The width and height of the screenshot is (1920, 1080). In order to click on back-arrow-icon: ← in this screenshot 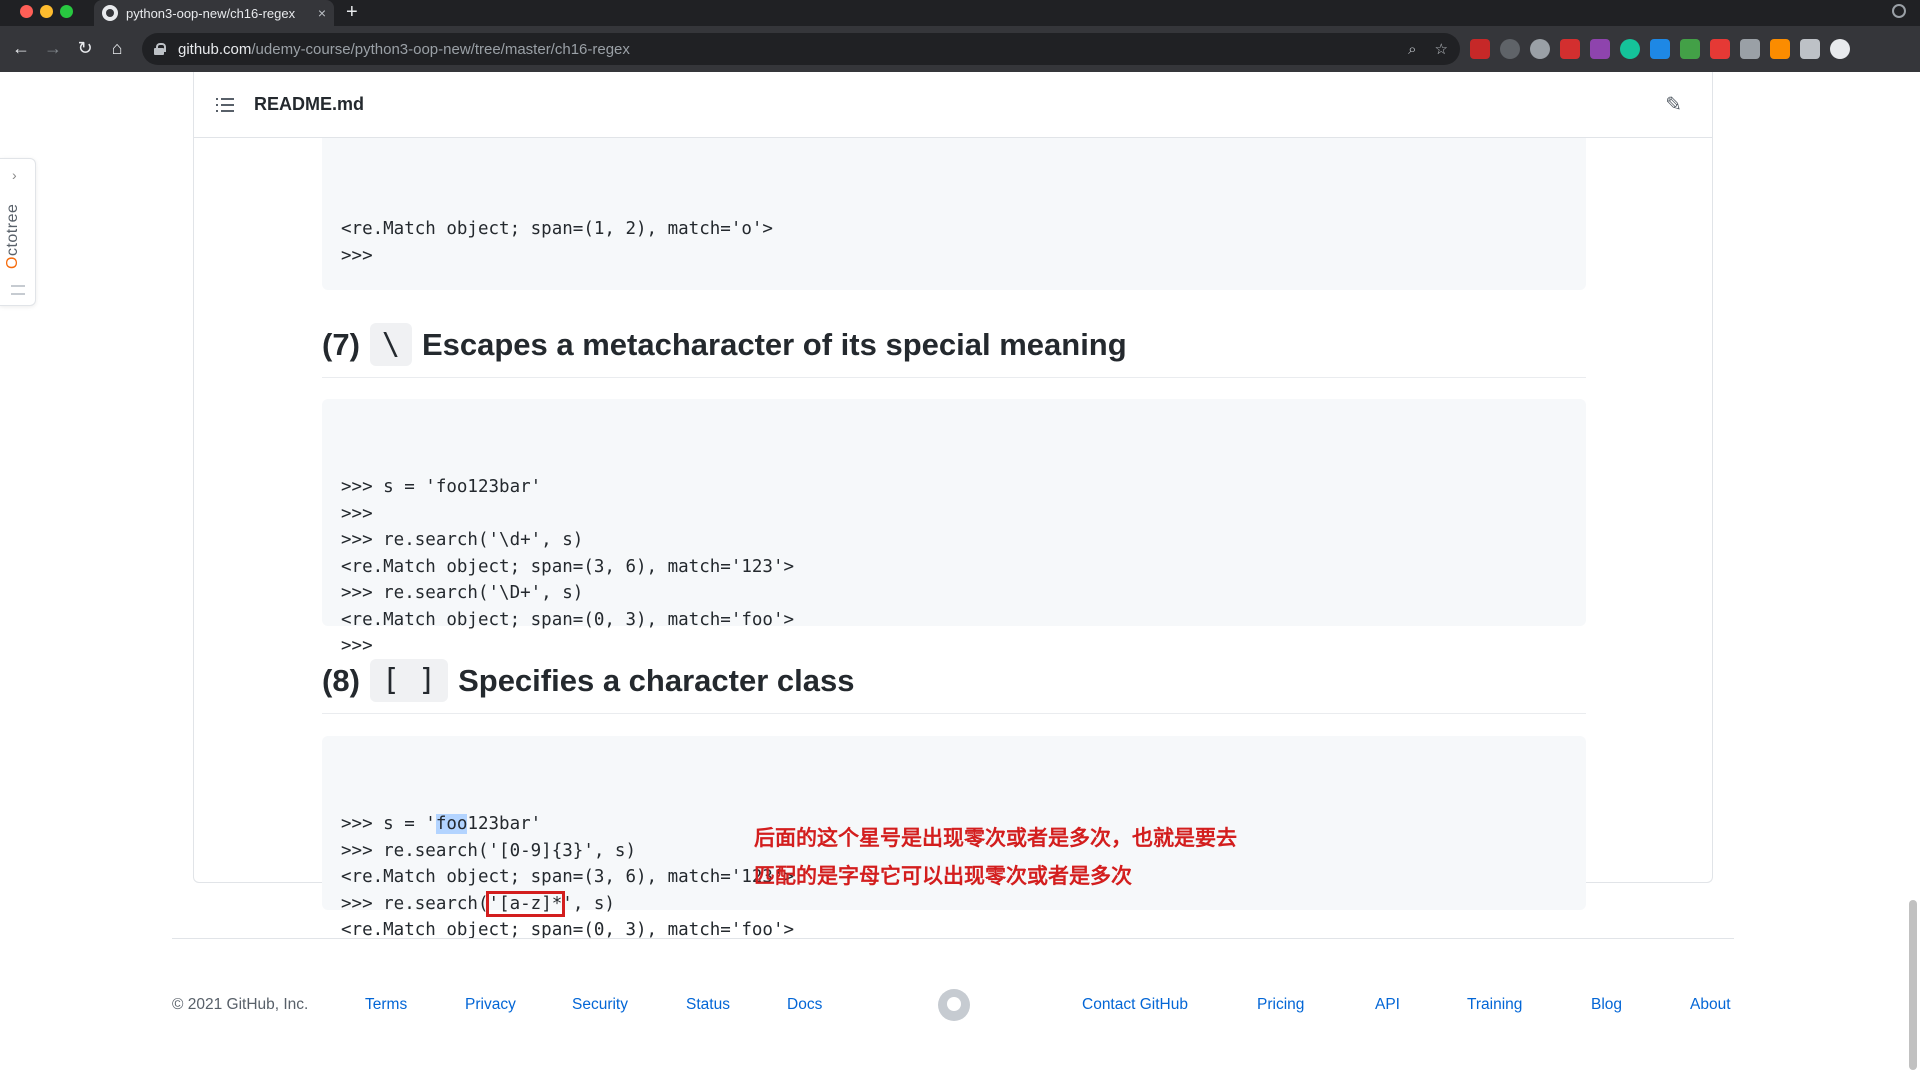, I will do `click(21, 48)`.